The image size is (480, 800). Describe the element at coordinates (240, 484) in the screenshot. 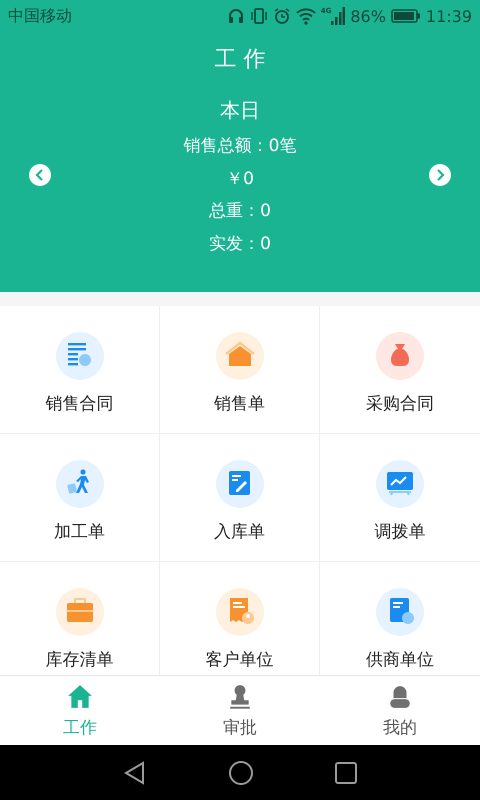

I see `edit-note-icon` at that location.